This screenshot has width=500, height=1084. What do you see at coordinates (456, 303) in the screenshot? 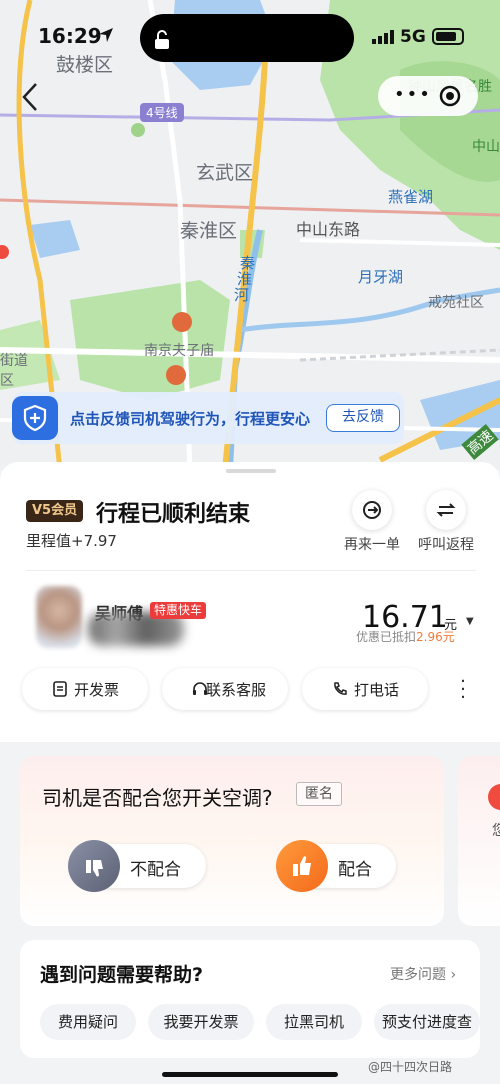
I see `map-label-qiyuan: 戒苑社区` at bounding box center [456, 303].